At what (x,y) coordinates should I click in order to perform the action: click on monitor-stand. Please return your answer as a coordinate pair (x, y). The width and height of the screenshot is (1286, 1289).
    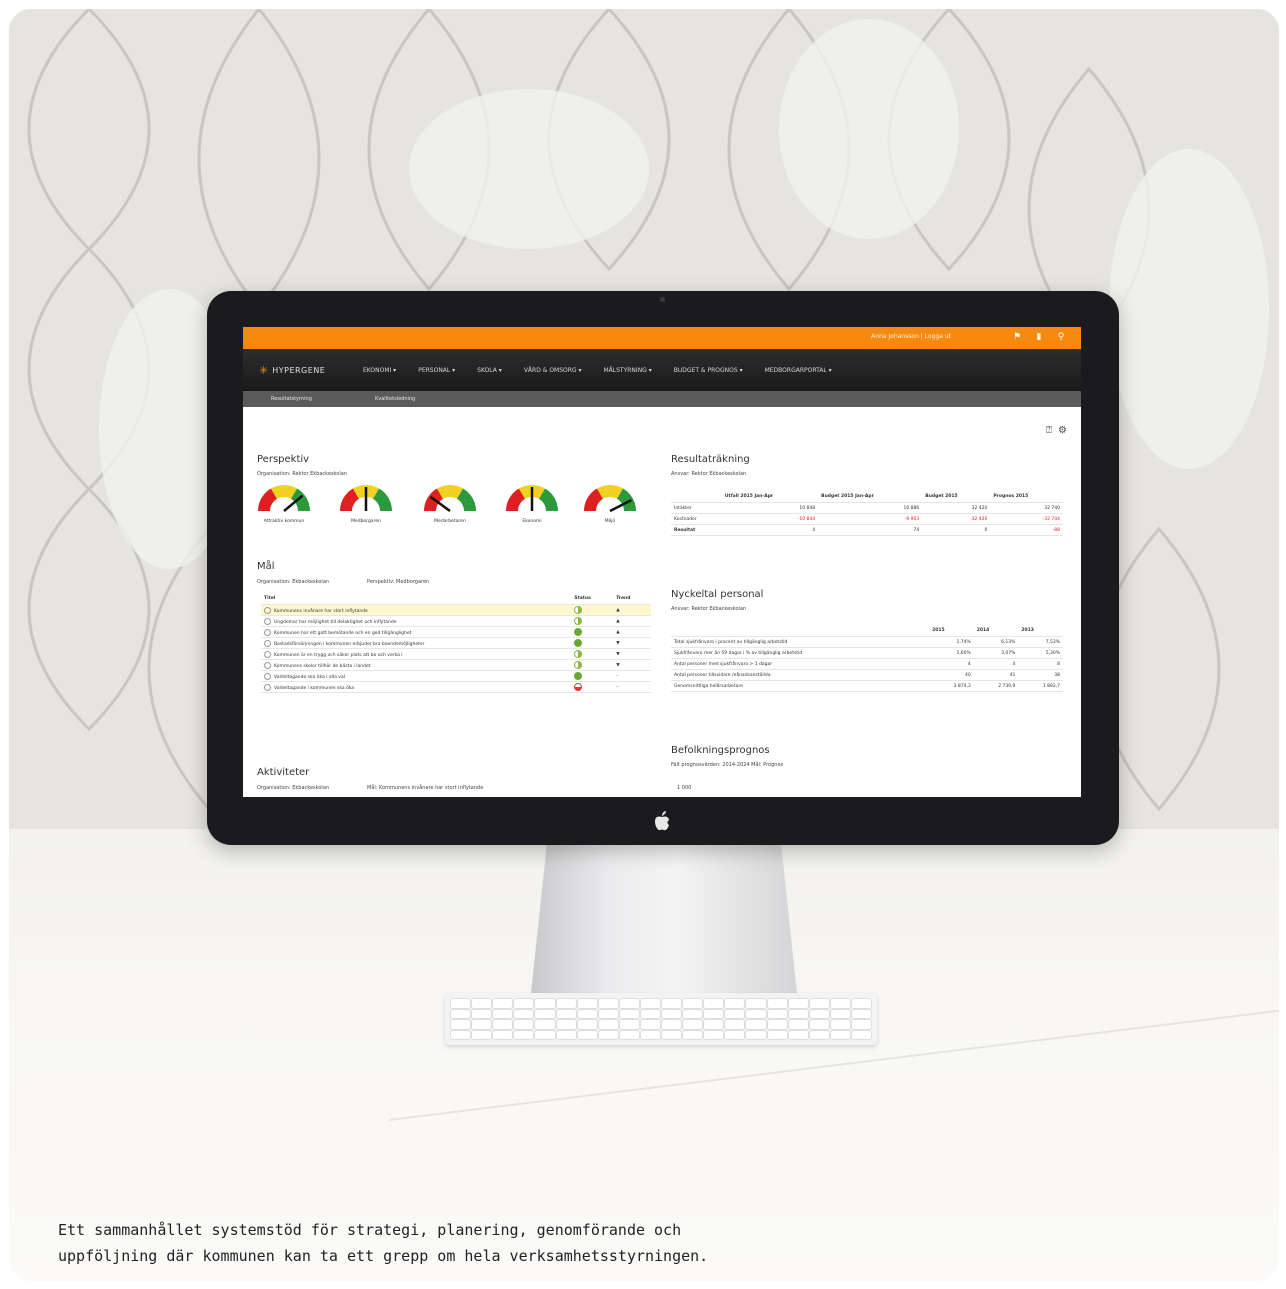
    Looking at the image, I should click on (664, 918).